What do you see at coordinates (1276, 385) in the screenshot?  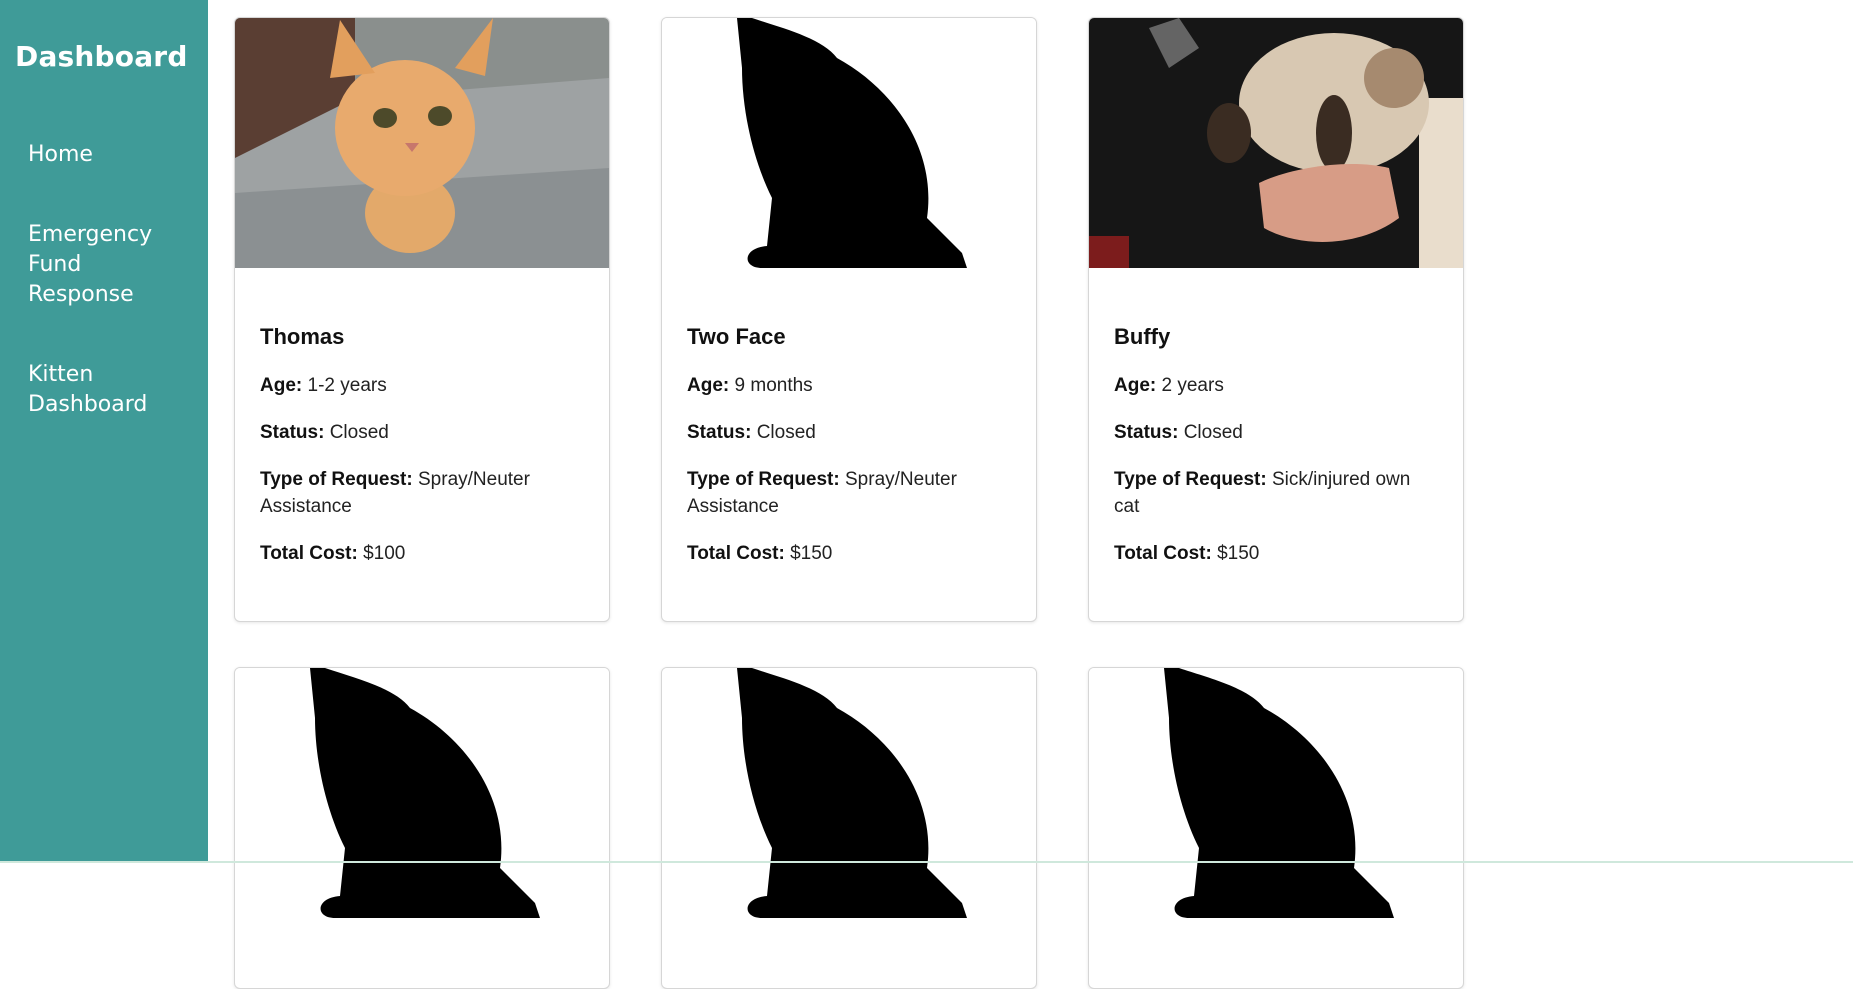 I see `age-field: Age: 2 years` at bounding box center [1276, 385].